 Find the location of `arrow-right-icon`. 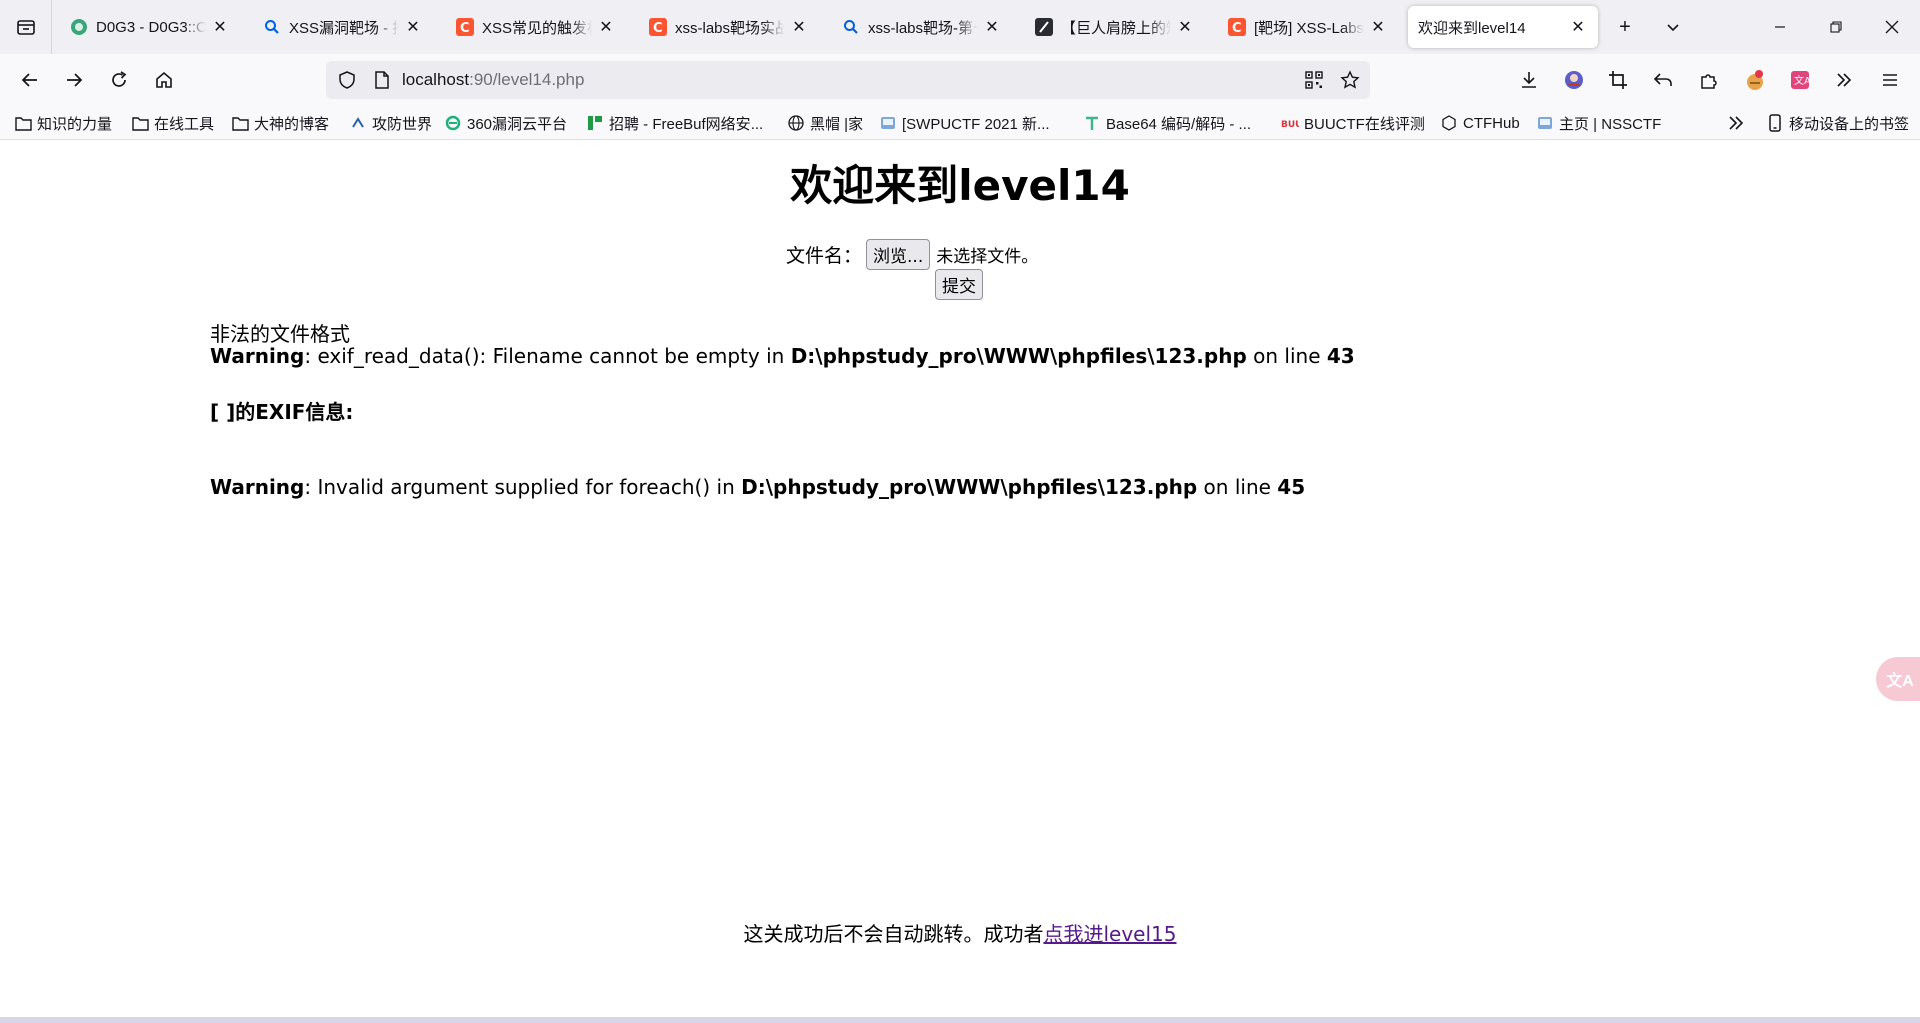

arrow-right-icon is located at coordinates (75, 80).